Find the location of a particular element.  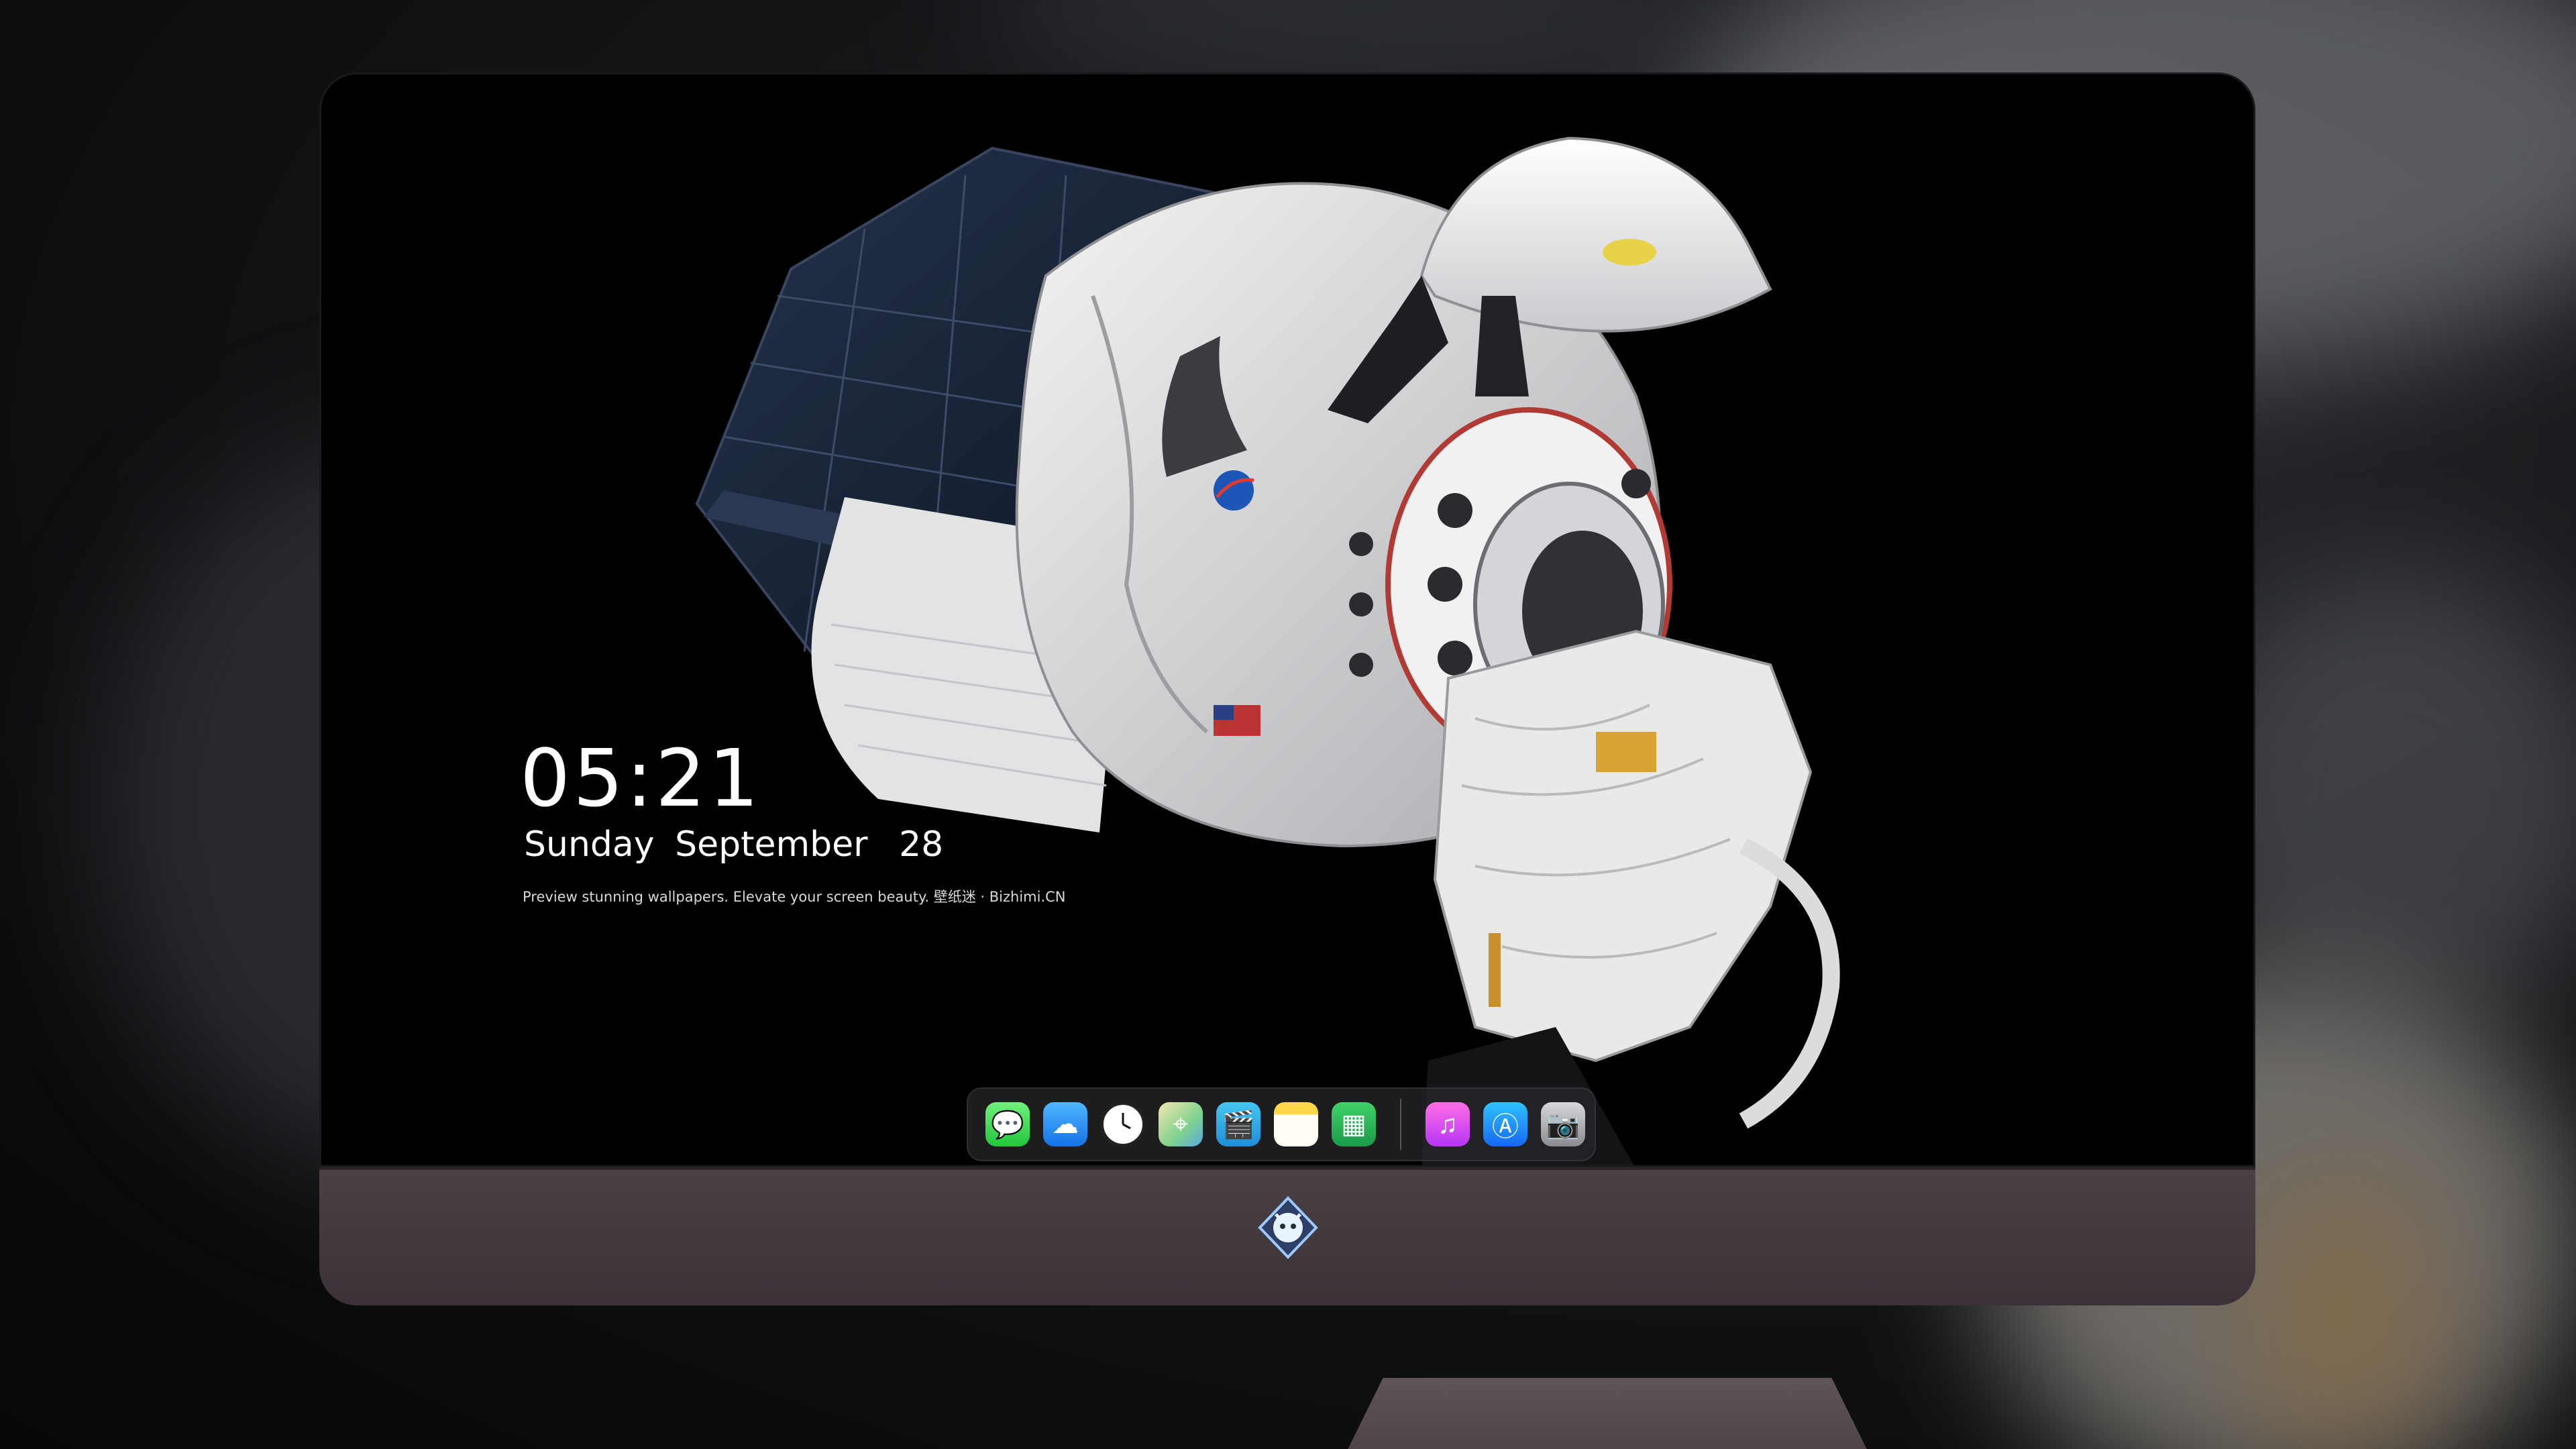

dock: 💬 ☁ ⌖ 🎬 ▦ ♫ Ⓐ 📷 is located at coordinates (1281, 1124).